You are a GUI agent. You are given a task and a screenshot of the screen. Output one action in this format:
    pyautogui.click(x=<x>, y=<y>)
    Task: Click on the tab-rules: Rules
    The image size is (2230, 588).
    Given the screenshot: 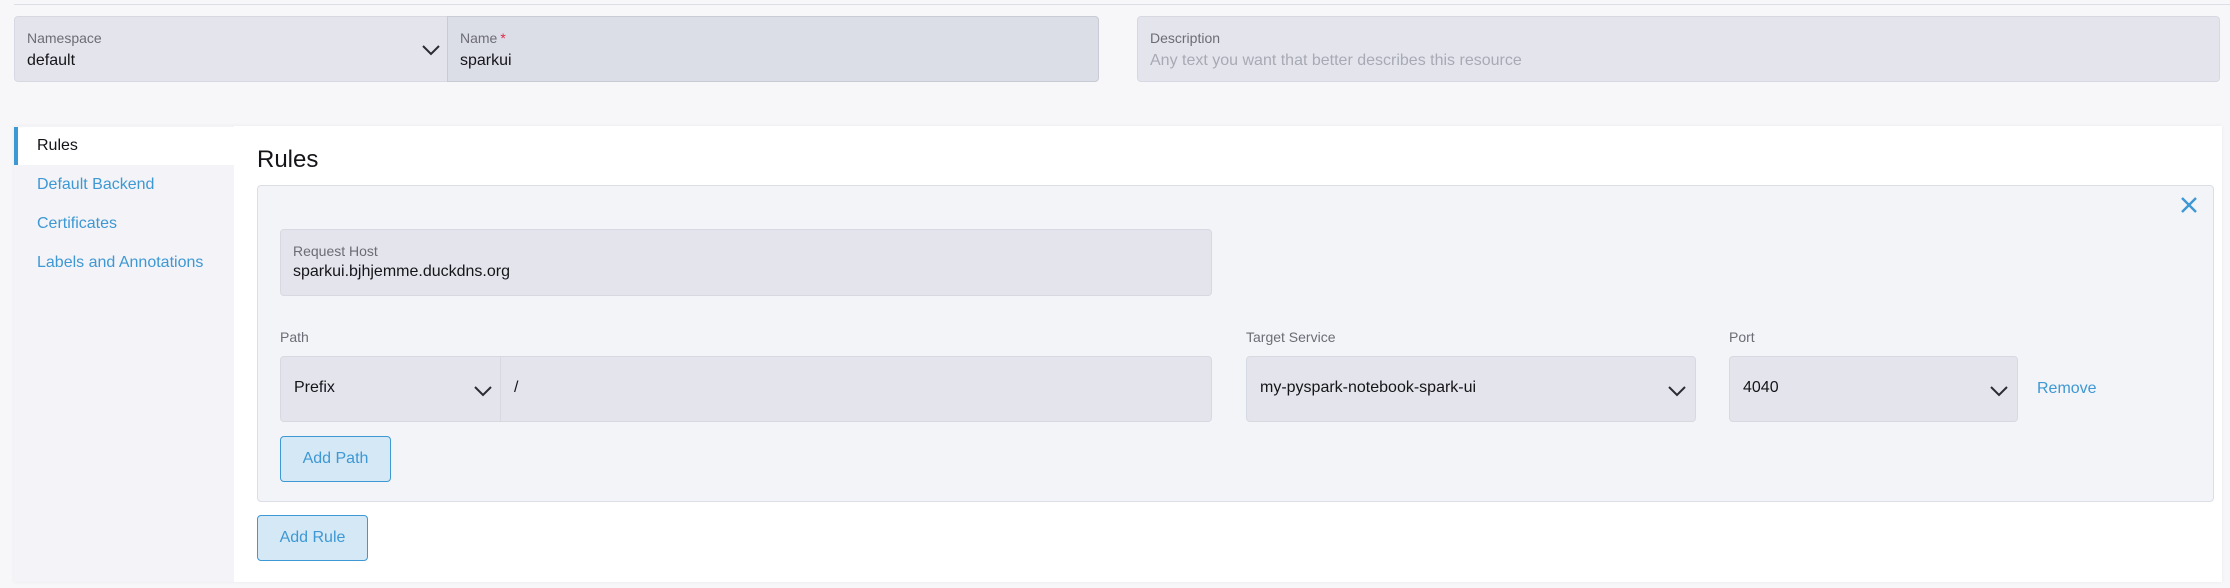 What is the action you would take?
    pyautogui.click(x=124, y=146)
    